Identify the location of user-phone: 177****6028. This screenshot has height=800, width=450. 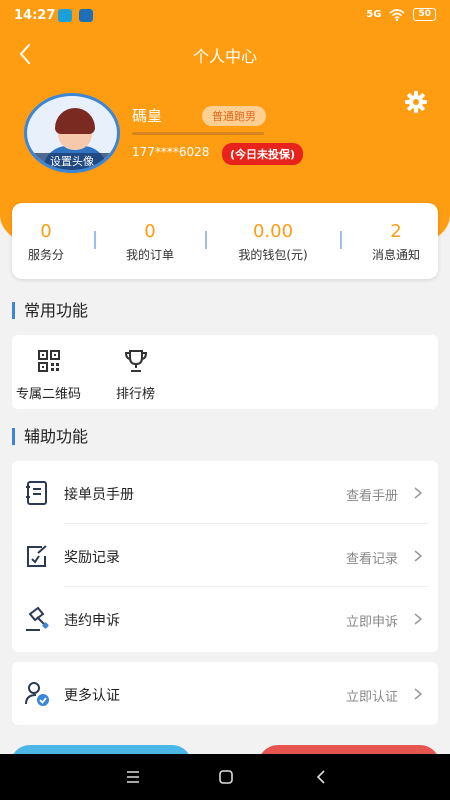
(171, 152).